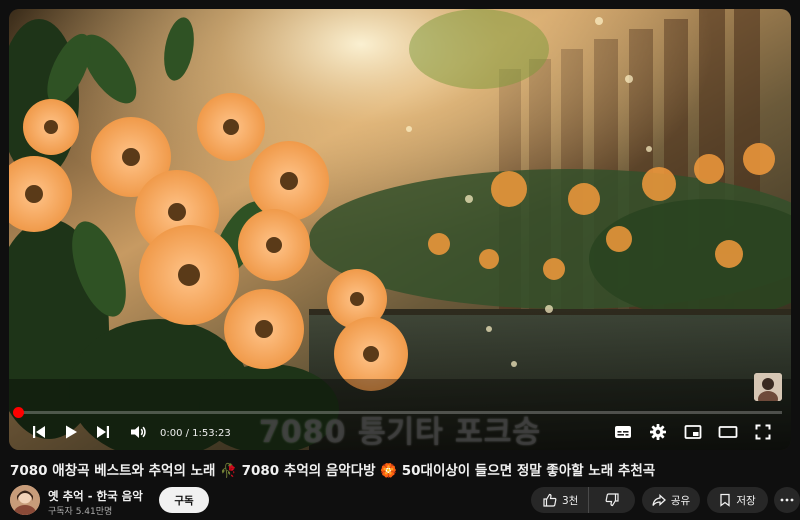  What do you see at coordinates (560, 500) in the screenshot?
I see `like-button: 3천` at bounding box center [560, 500].